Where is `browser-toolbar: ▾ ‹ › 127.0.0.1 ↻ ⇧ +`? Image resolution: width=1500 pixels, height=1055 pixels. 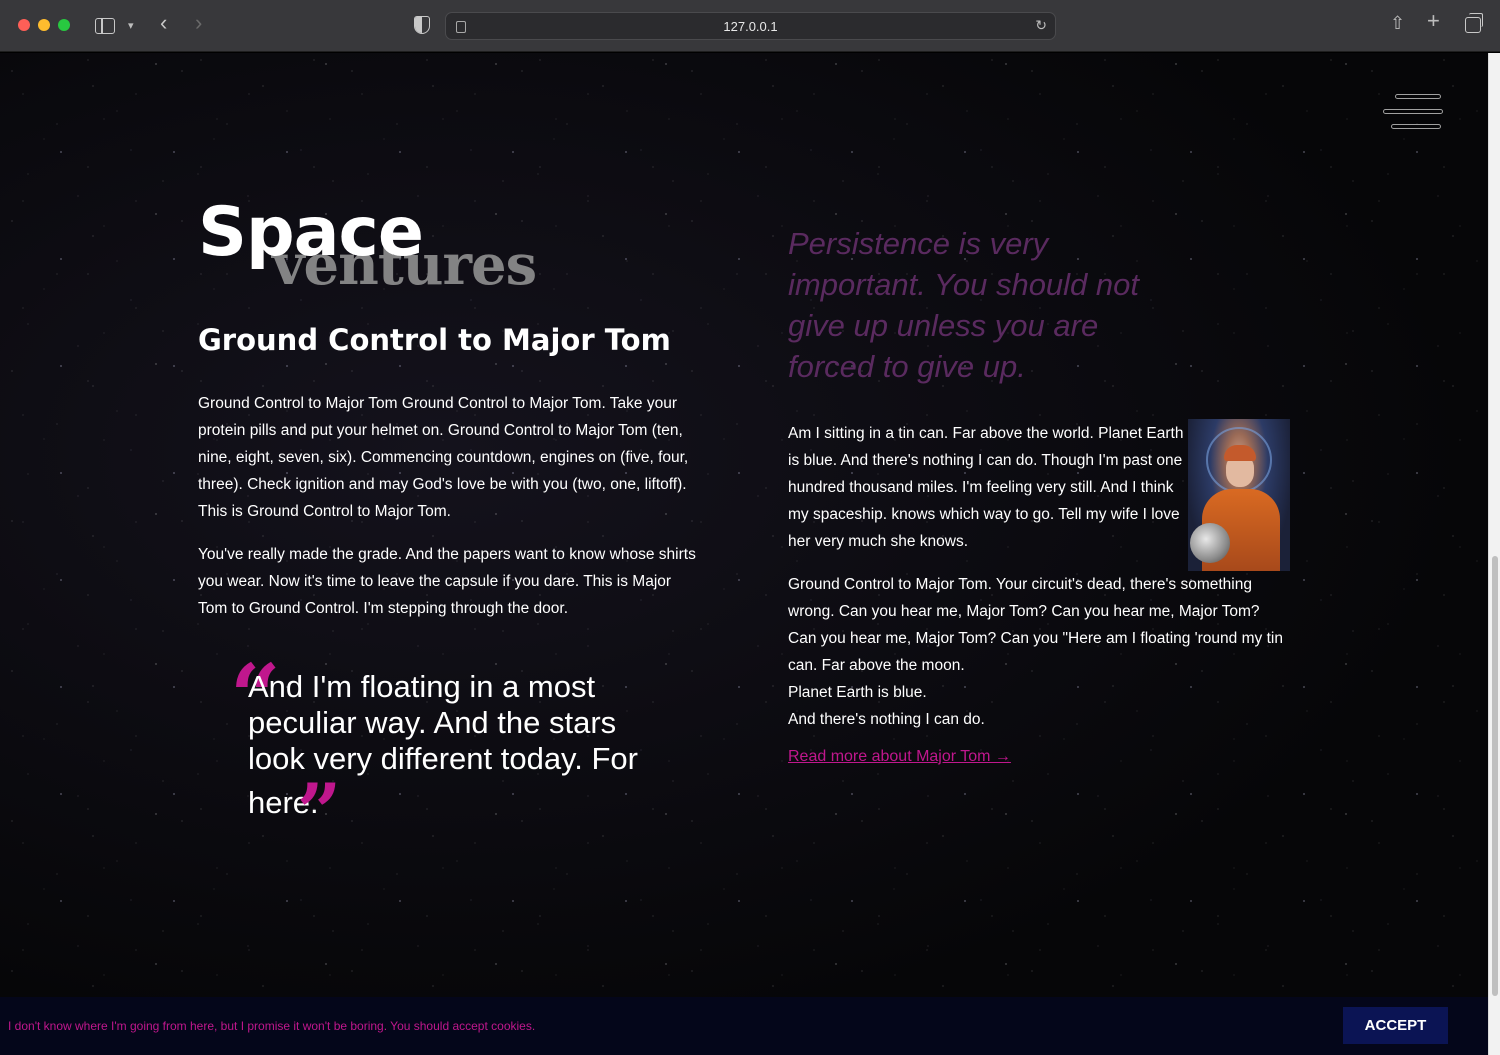 browser-toolbar: ▾ ‹ › 127.0.0.1 ↻ ⇧ + is located at coordinates (750, 26).